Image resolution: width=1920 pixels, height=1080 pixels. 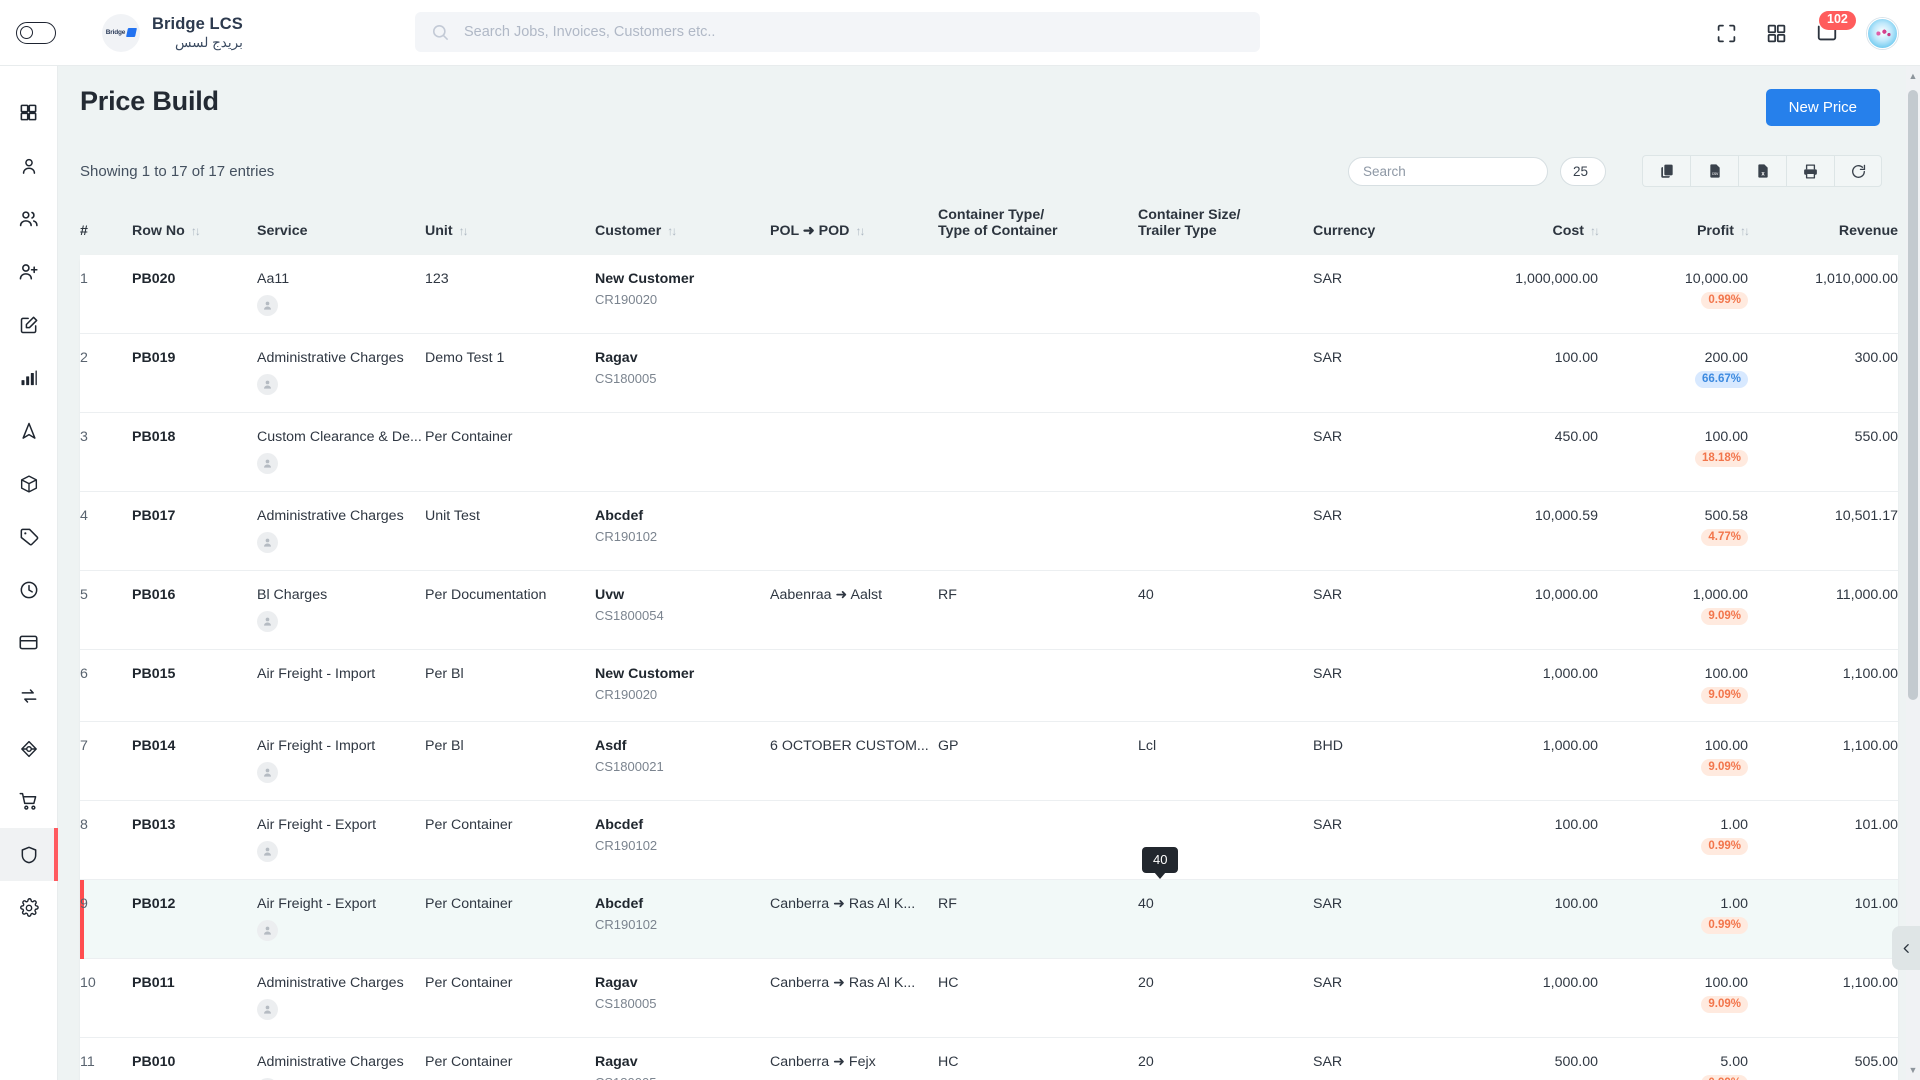 I want to click on grid-icon, so click(x=28, y=112).